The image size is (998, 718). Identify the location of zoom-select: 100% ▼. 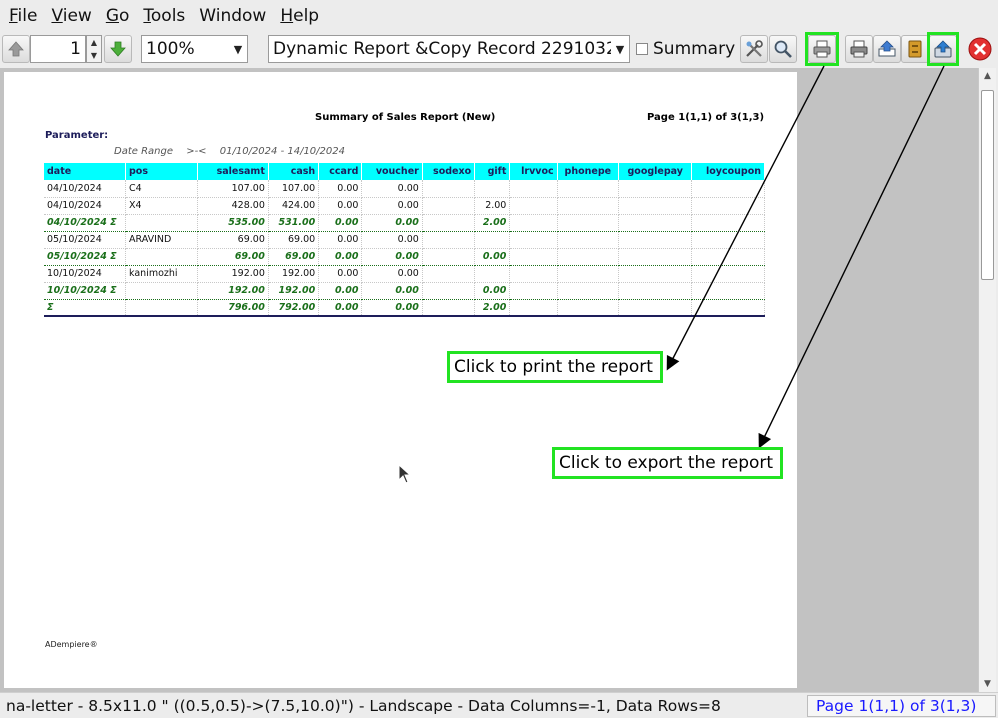
(194, 49).